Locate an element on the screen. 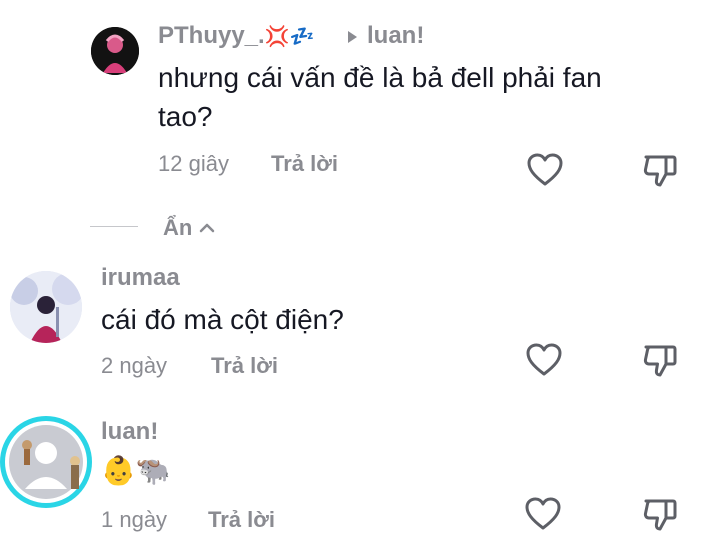 This screenshot has height=545, width=702. comment-text: cái đó mà cột điện? is located at coordinates (222, 319).